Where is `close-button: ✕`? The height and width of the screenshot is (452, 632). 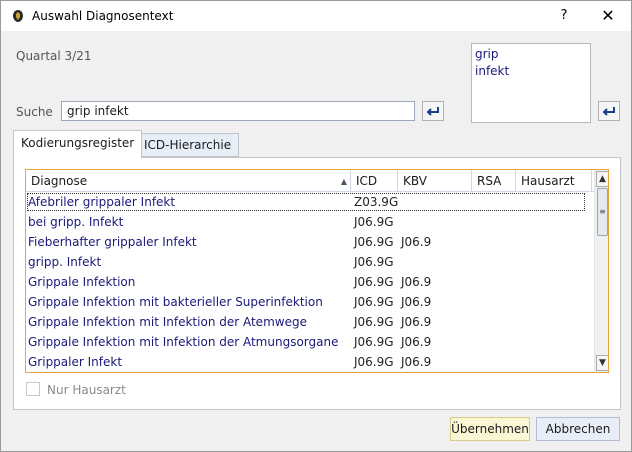
close-button: ✕ is located at coordinates (608, 16).